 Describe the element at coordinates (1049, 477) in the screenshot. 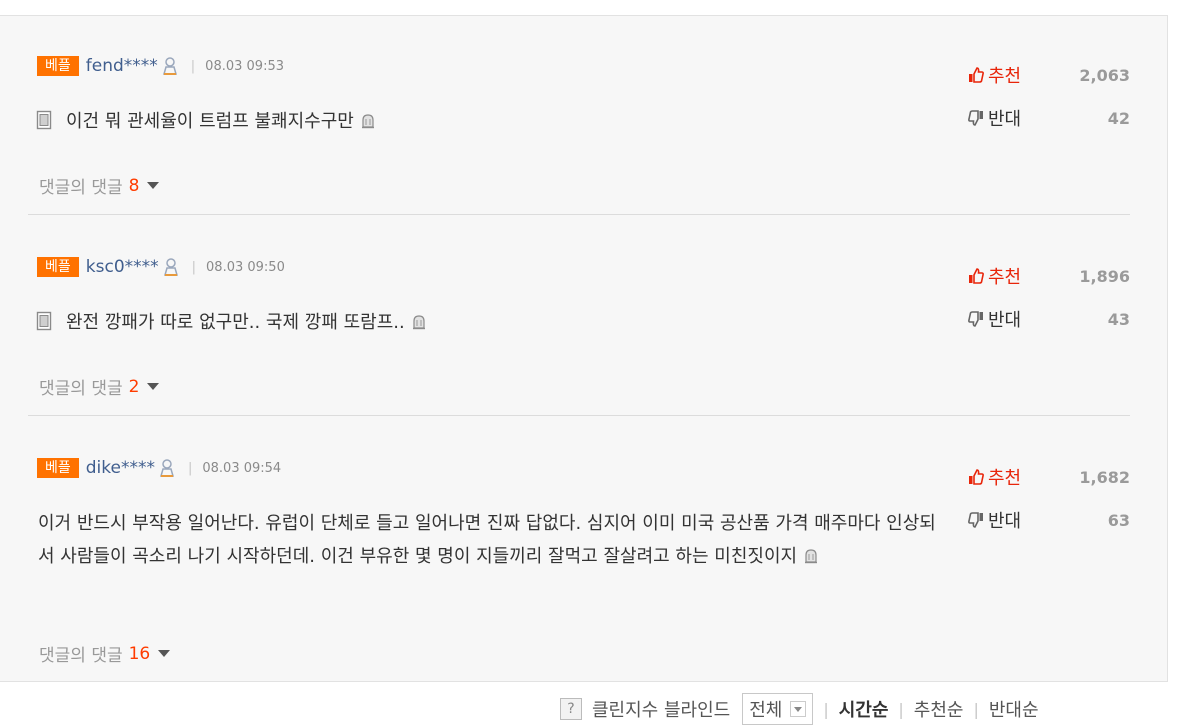

I see `recommend-button: 추천 1,682` at that location.